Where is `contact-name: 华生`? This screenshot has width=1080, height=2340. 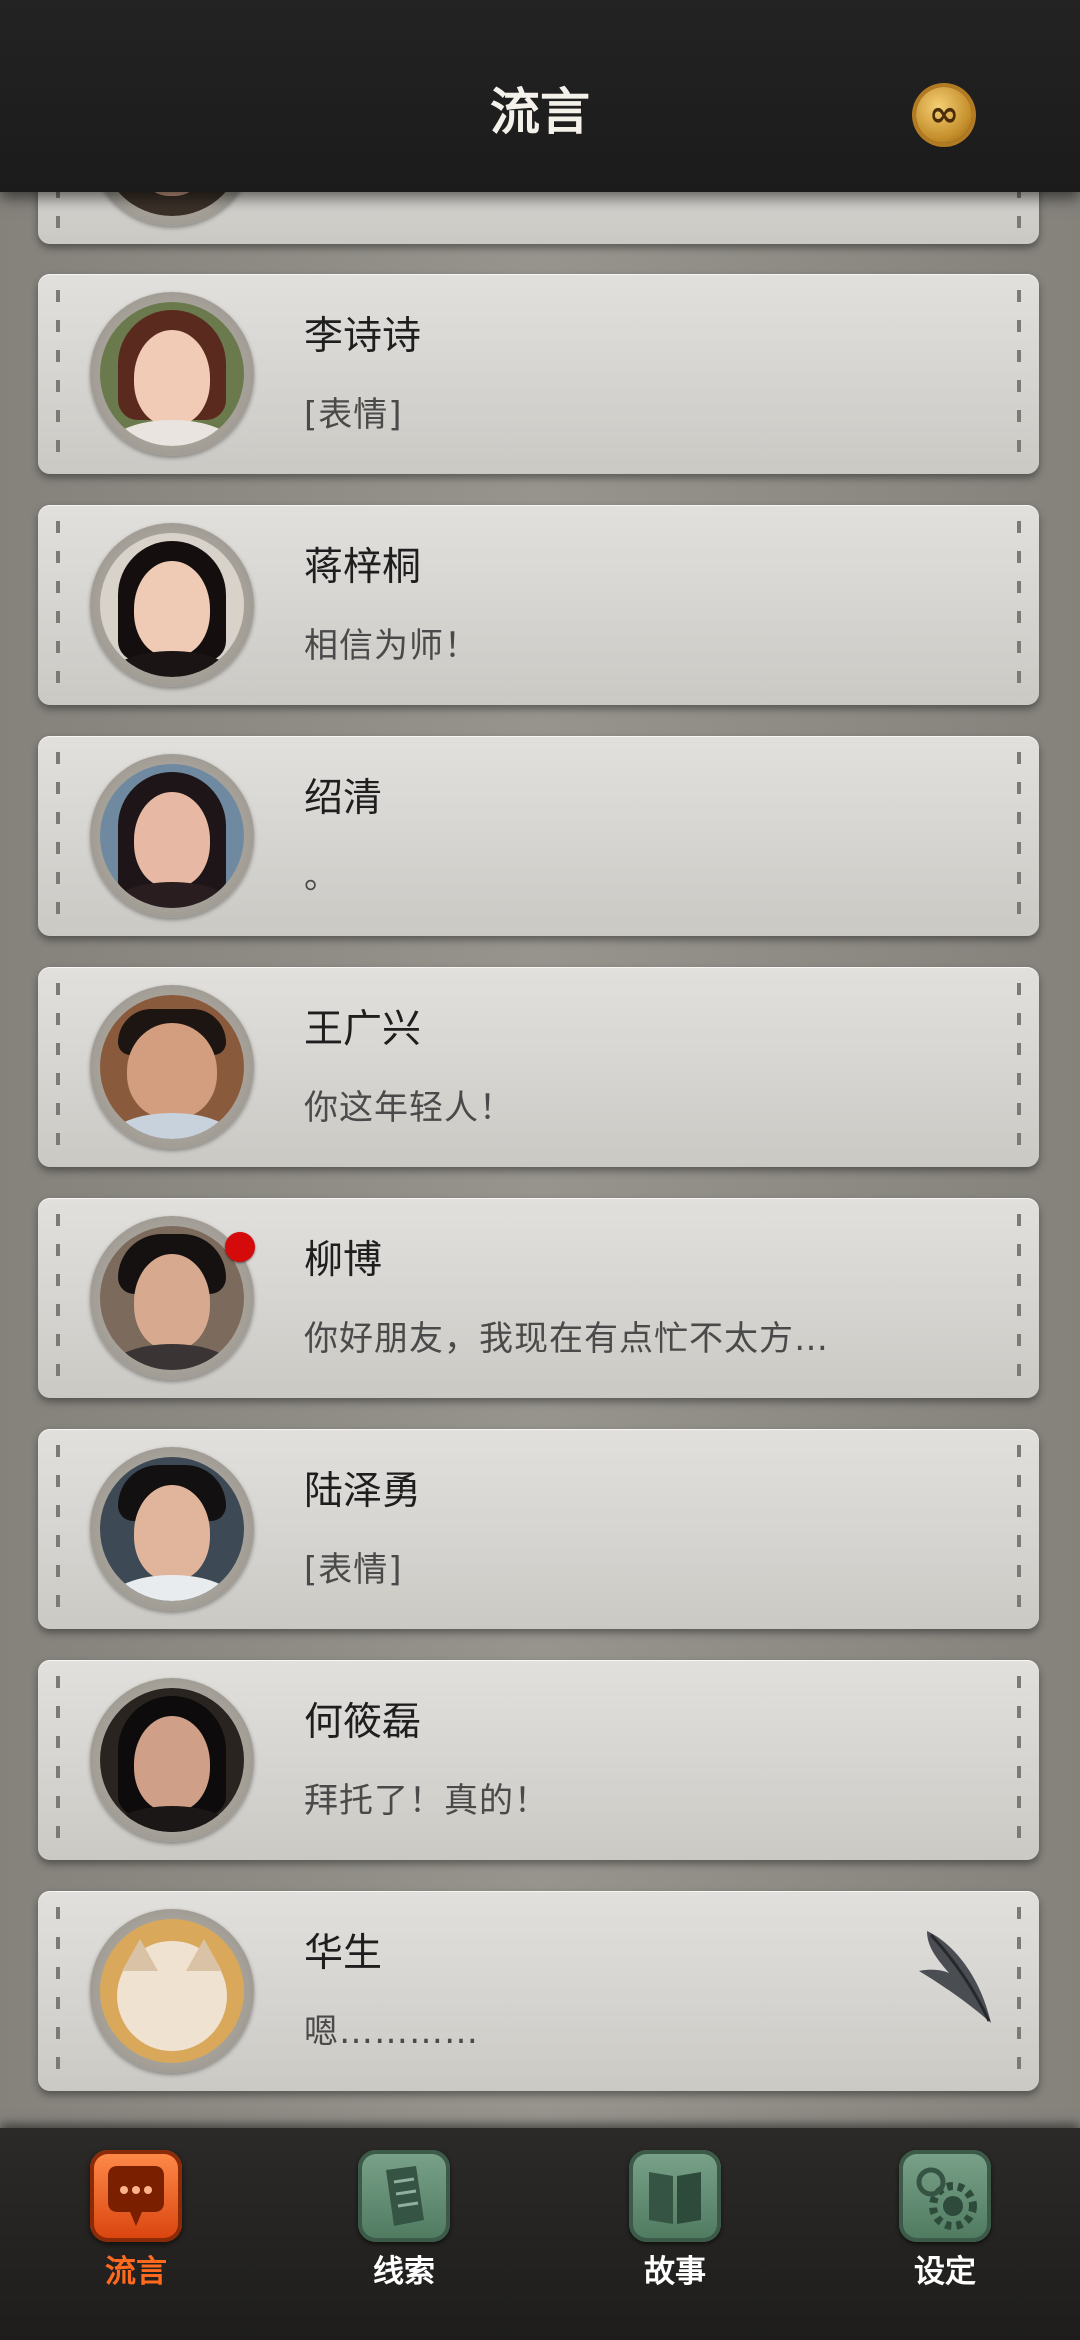 contact-name: 华生 is located at coordinates (343, 1953).